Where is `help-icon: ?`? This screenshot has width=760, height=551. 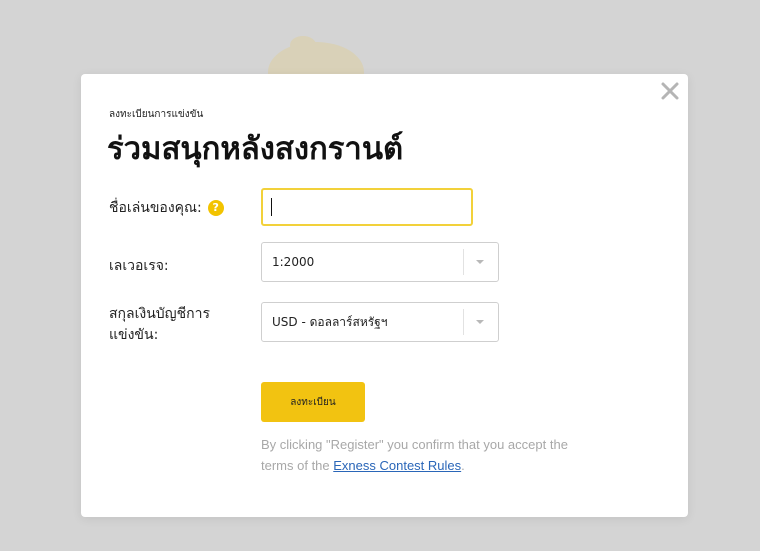
help-icon: ? is located at coordinates (215, 208).